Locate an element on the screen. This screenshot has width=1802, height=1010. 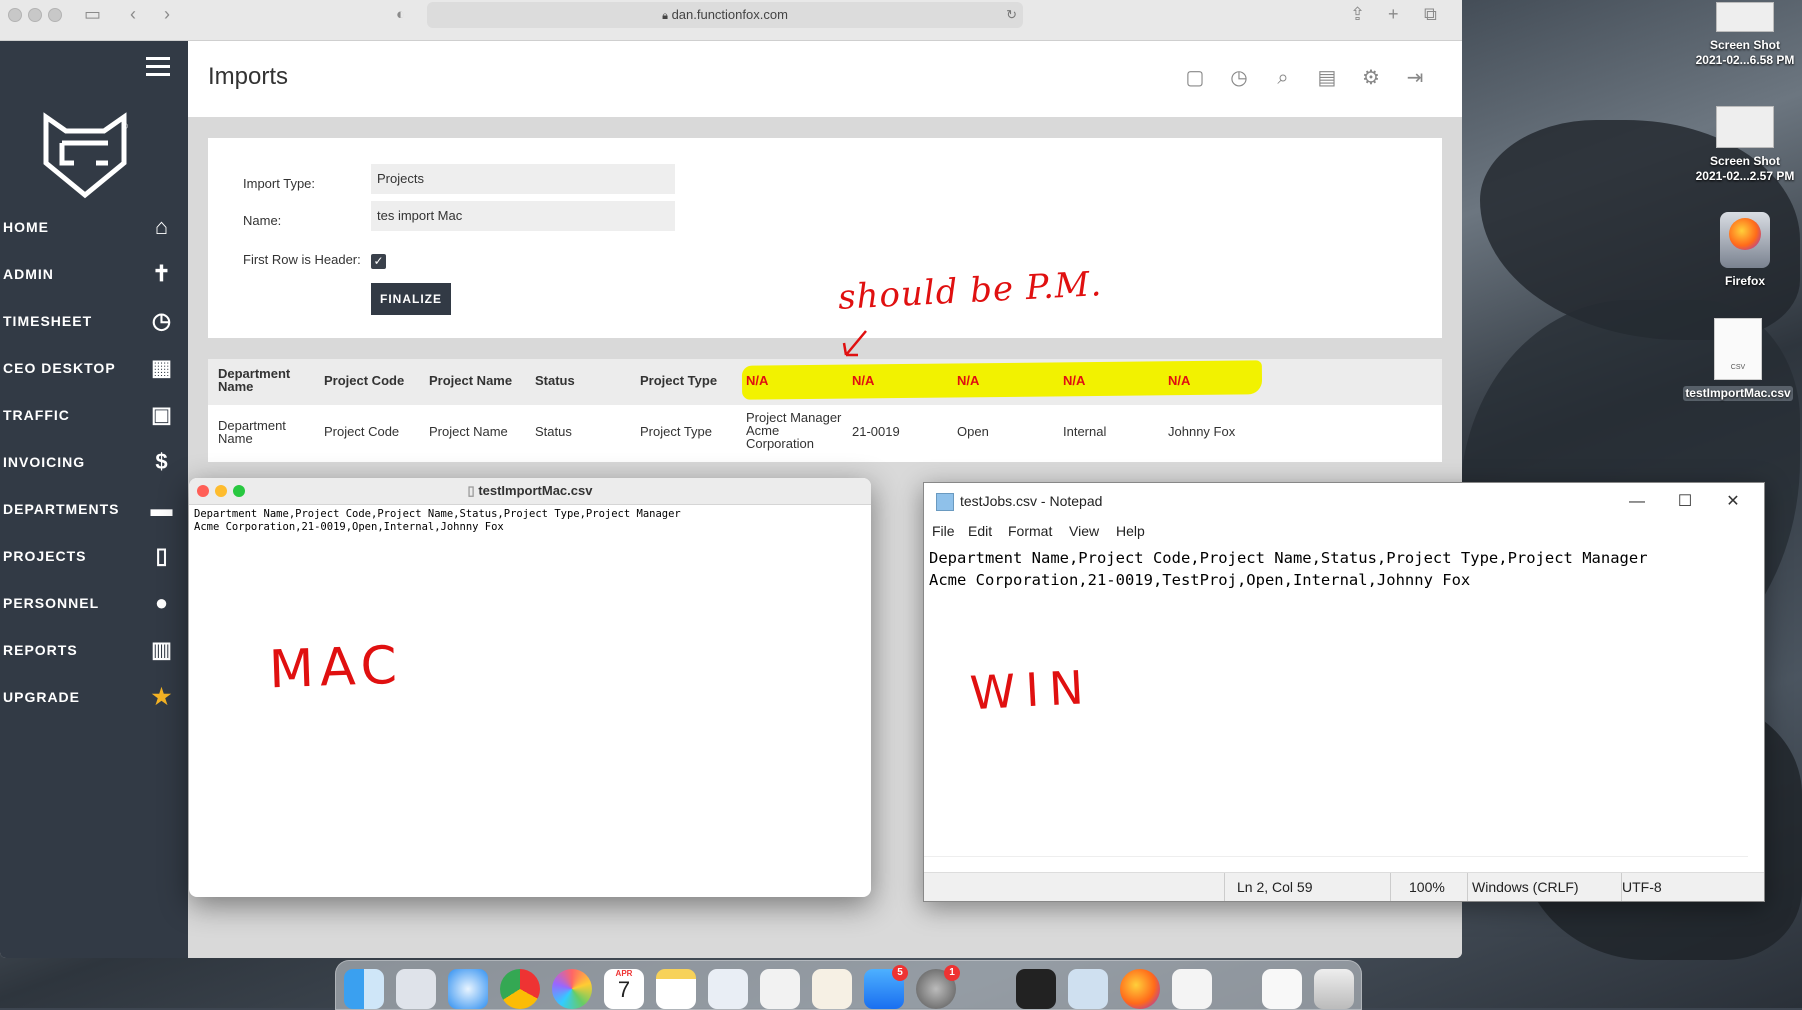
sidebar-item-projects: PROJECTS ▯ is located at coordinates (94, 556).